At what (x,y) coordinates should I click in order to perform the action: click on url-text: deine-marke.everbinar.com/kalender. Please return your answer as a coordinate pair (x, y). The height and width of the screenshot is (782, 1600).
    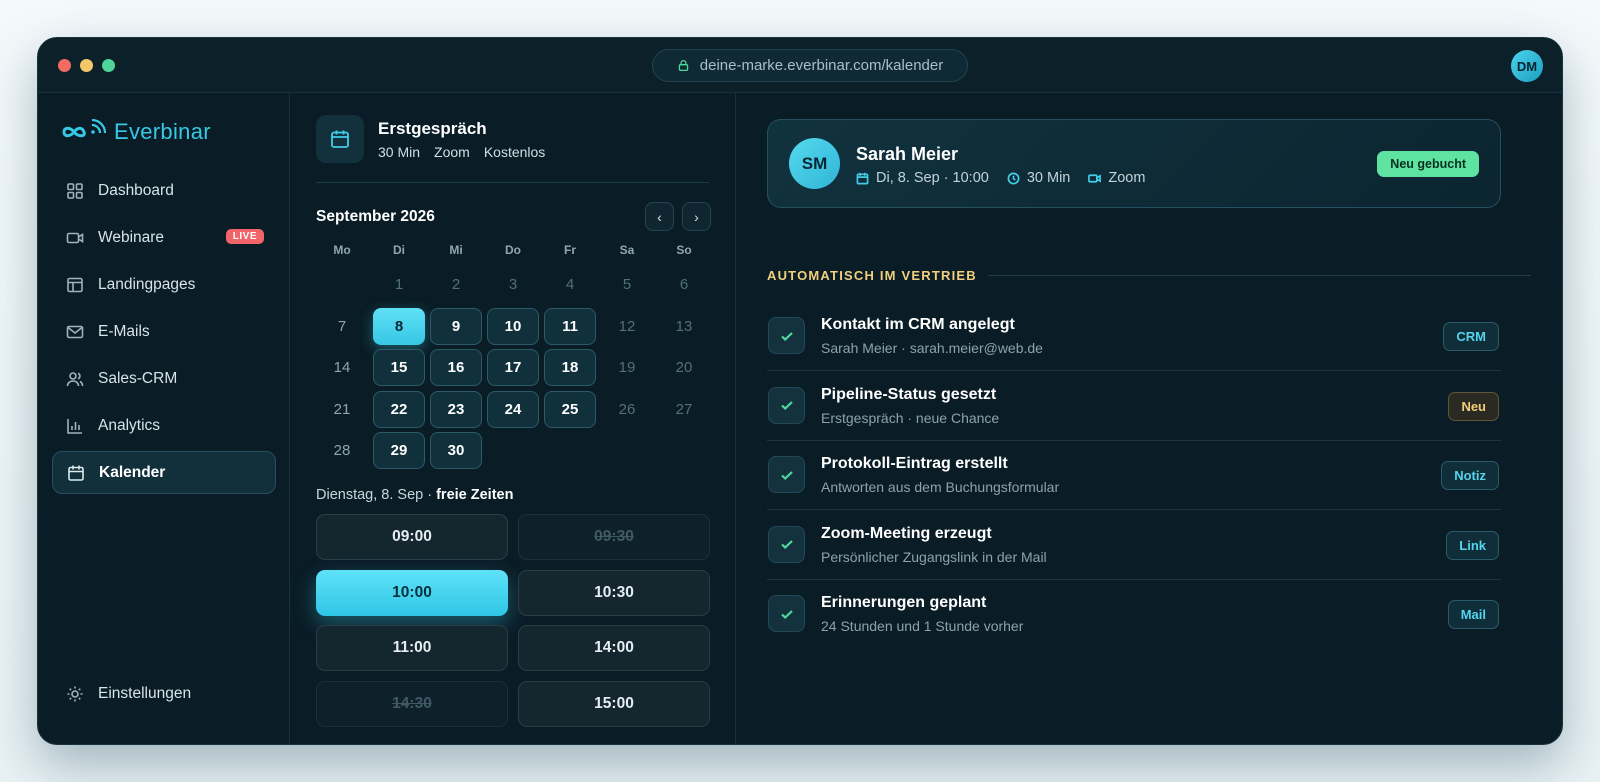
    Looking at the image, I should click on (821, 65).